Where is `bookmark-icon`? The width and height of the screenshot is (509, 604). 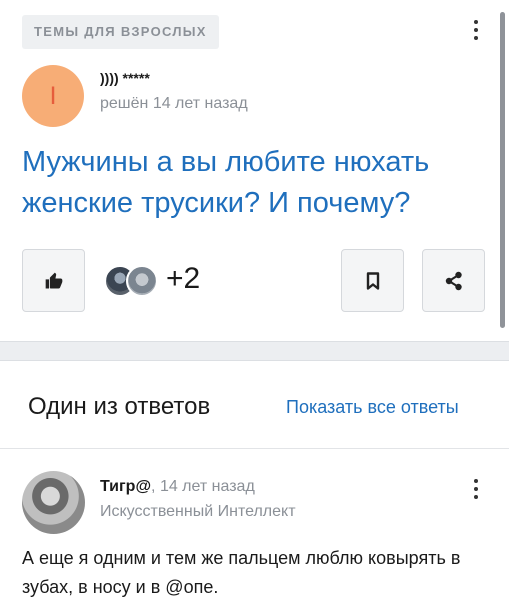
bookmark-icon is located at coordinates (372, 280).